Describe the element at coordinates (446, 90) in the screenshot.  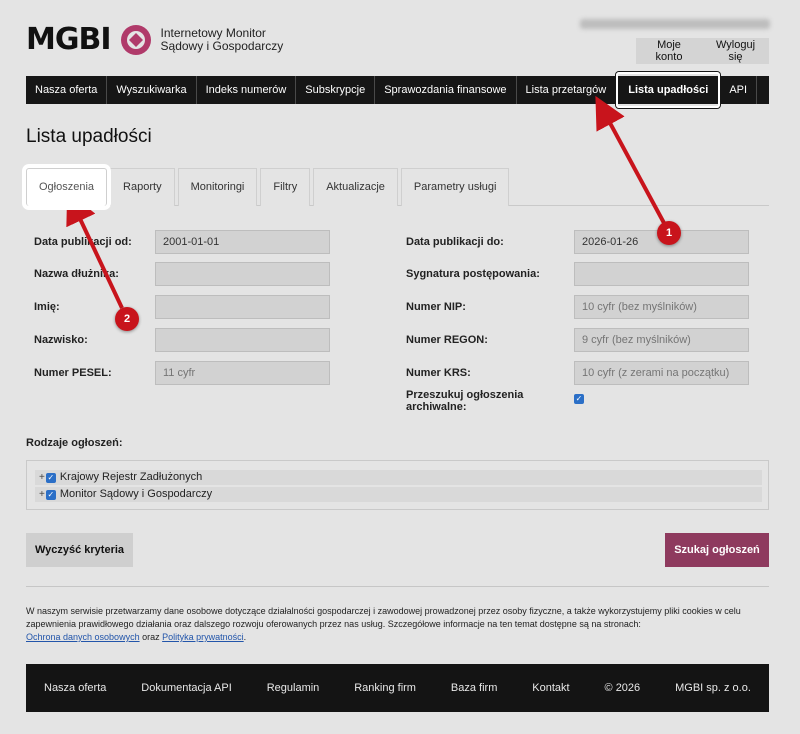
I see `nav-item-financial-reports: Sprawozdania finansowe` at that location.